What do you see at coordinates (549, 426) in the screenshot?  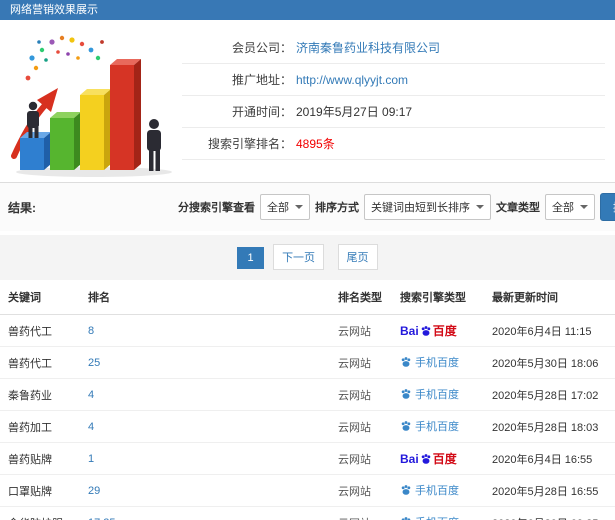 I see `update-time-cell: 2020年5月28日 18:03` at bounding box center [549, 426].